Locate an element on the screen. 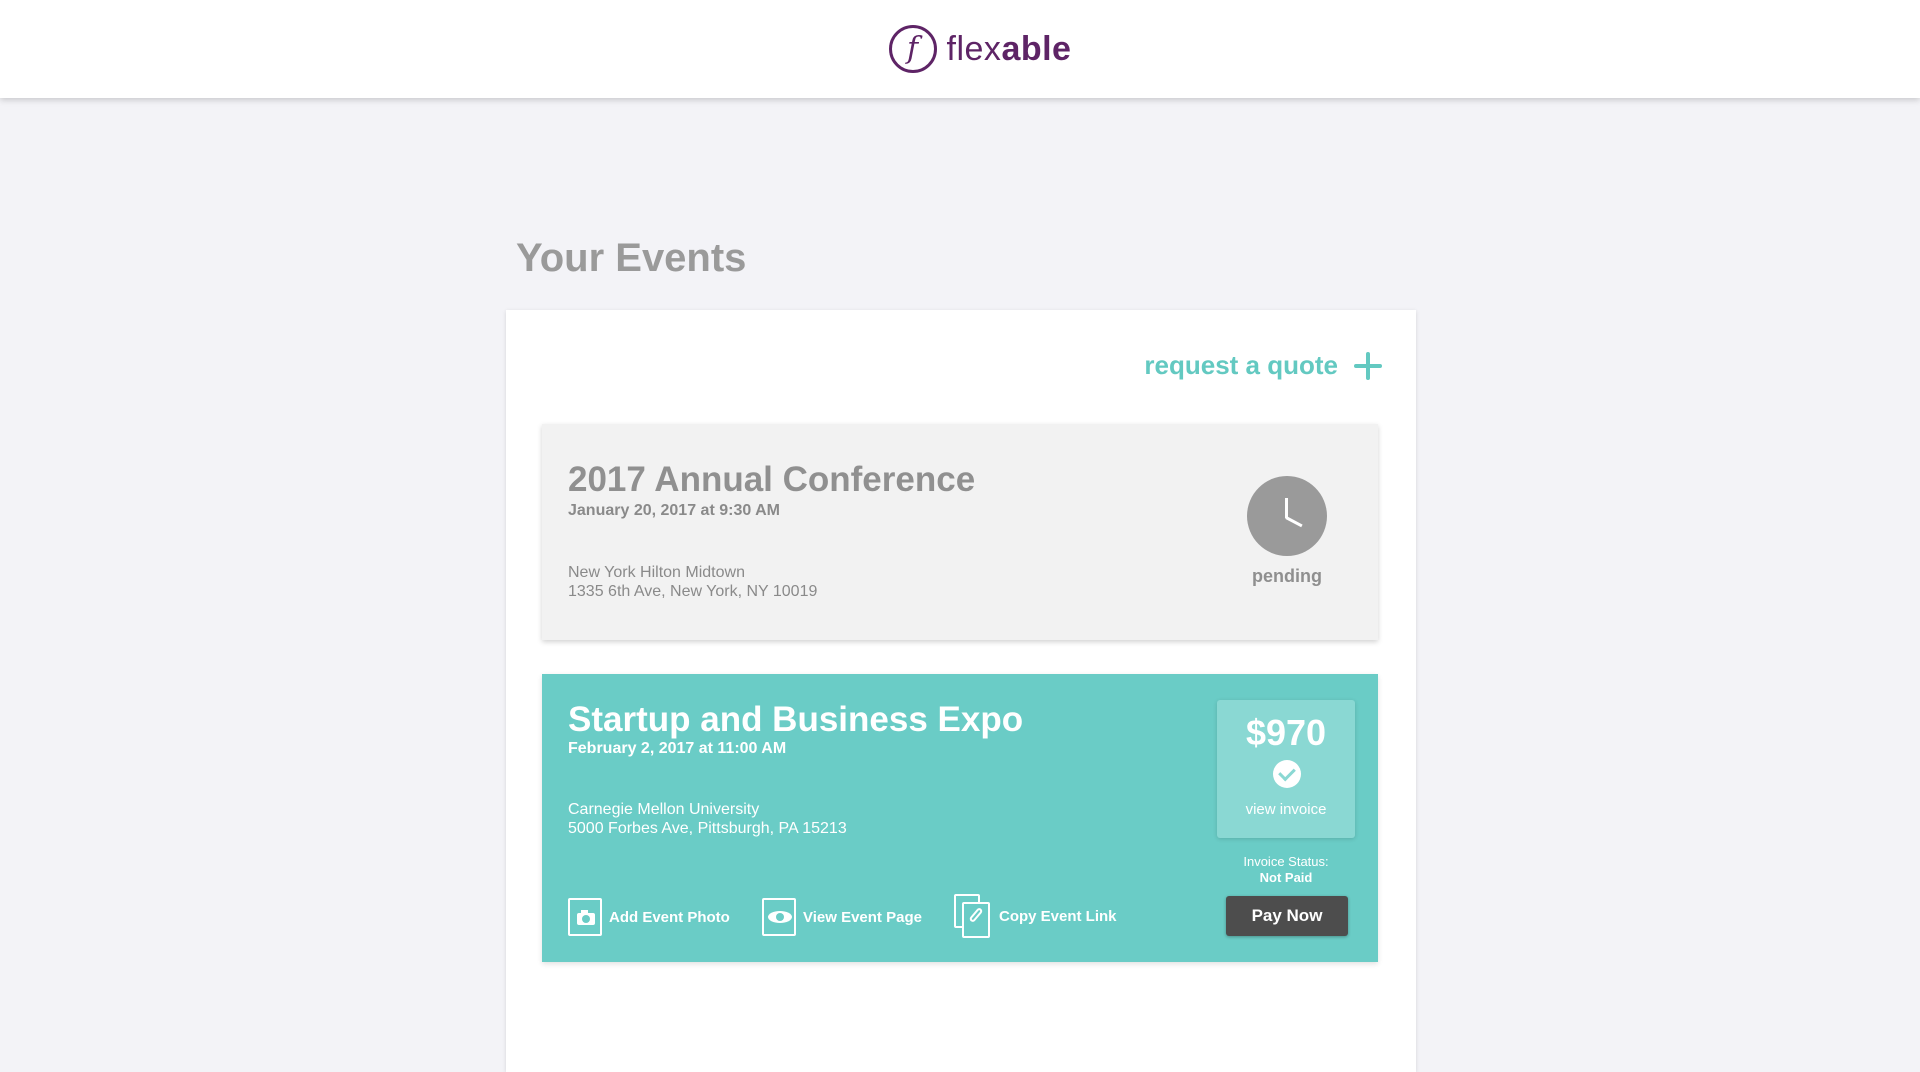 The image size is (1920, 1072). copy-event-link-label: Copy Event Link is located at coordinates (1058, 916).